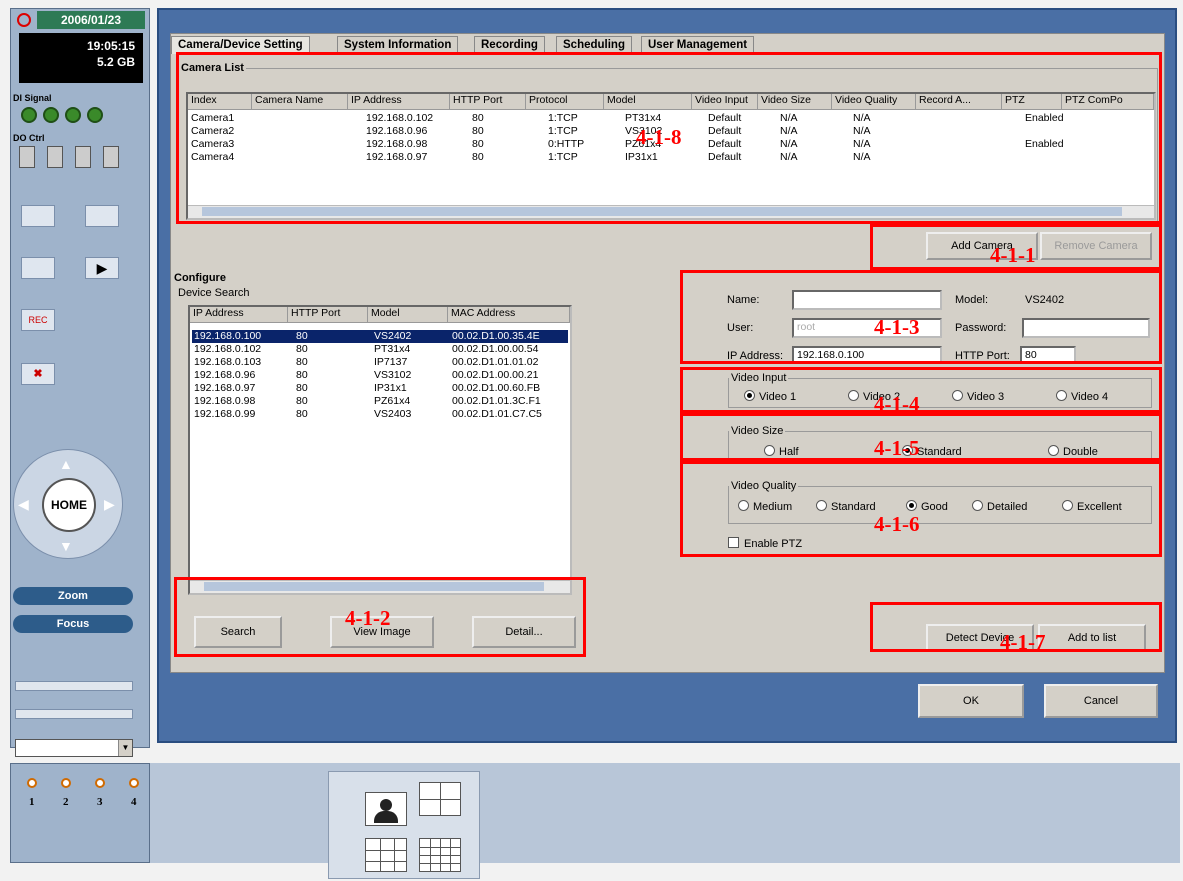 The height and width of the screenshot is (881, 1183). I want to click on arrow-left-icon: ◀, so click(23, 504).